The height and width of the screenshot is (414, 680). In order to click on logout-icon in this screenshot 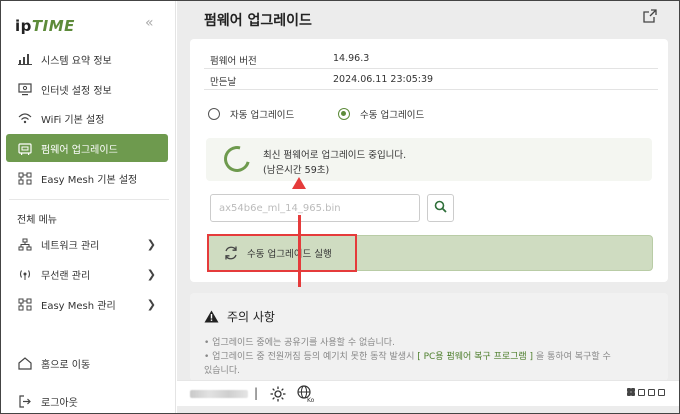, I will do `click(25, 401)`.